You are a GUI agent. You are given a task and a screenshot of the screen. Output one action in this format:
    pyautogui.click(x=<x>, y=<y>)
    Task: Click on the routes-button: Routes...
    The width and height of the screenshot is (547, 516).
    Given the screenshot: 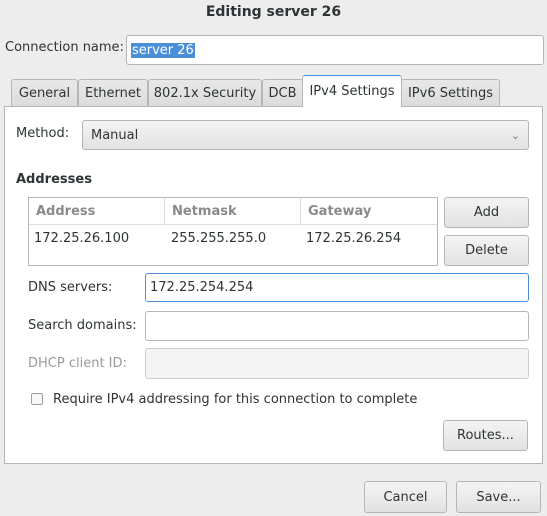 What is the action you would take?
    pyautogui.click(x=485, y=435)
    